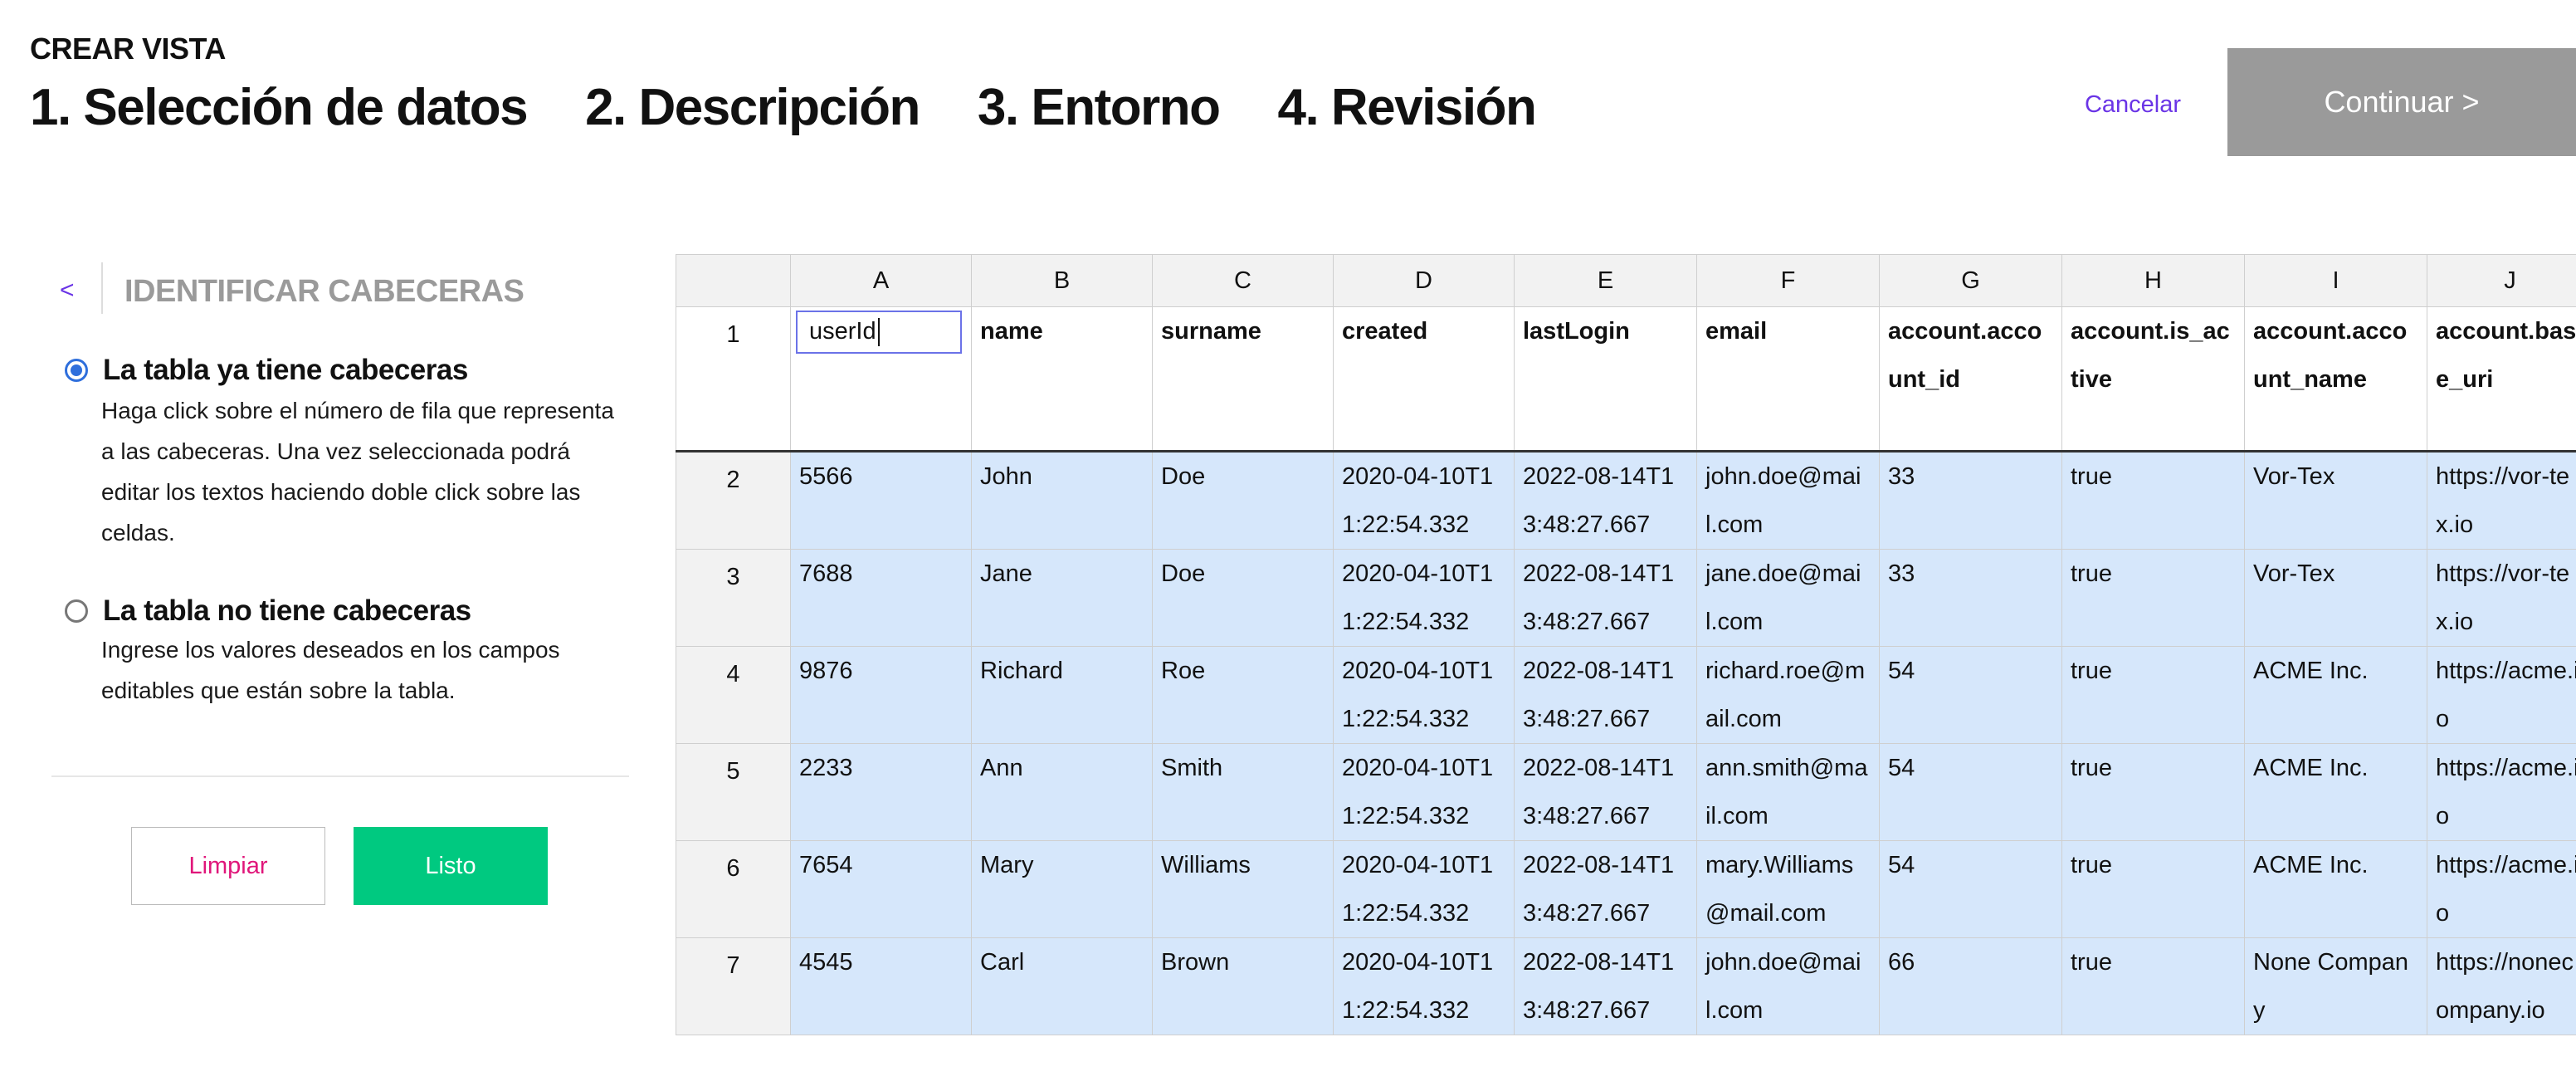 The image size is (2576, 1086). Describe the element at coordinates (733, 501) in the screenshot. I see `row-number: 2` at that location.